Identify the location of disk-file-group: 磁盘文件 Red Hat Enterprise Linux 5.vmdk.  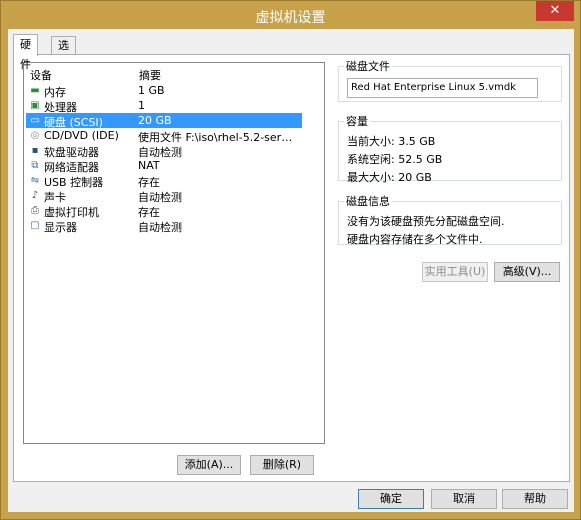
(450, 80).